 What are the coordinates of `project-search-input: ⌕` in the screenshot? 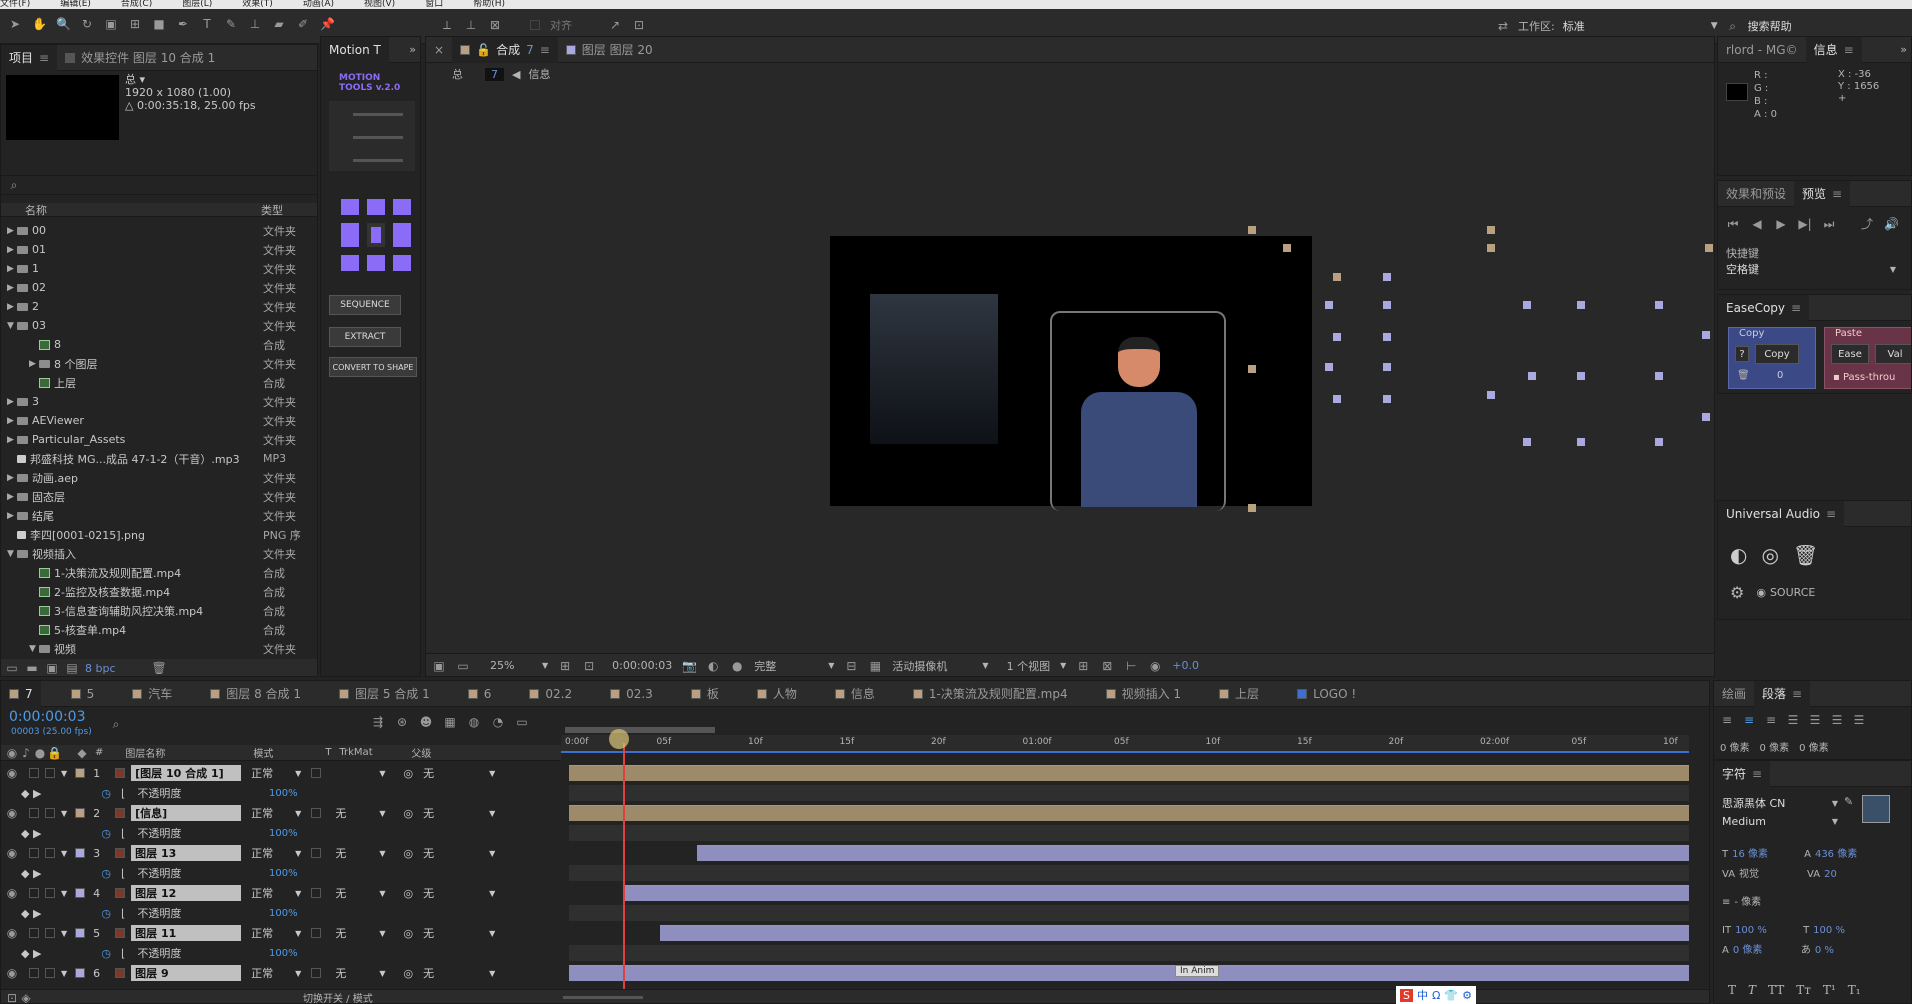 It's located at (159, 185).